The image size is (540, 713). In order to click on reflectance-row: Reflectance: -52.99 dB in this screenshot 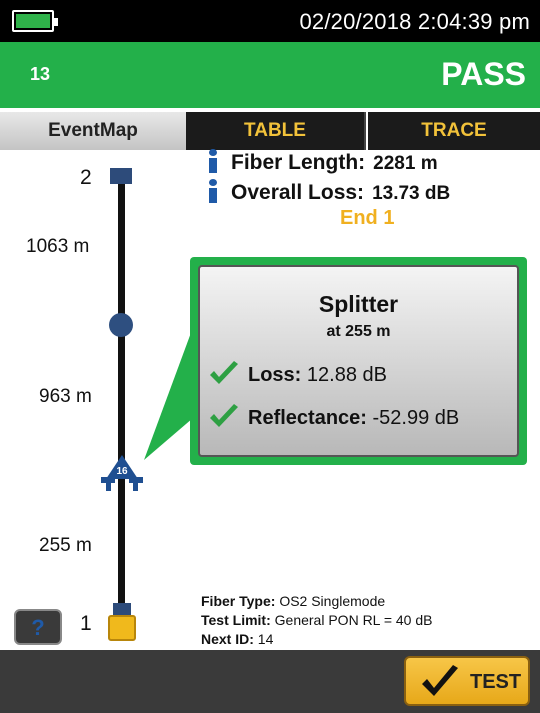, I will do `click(333, 417)`.